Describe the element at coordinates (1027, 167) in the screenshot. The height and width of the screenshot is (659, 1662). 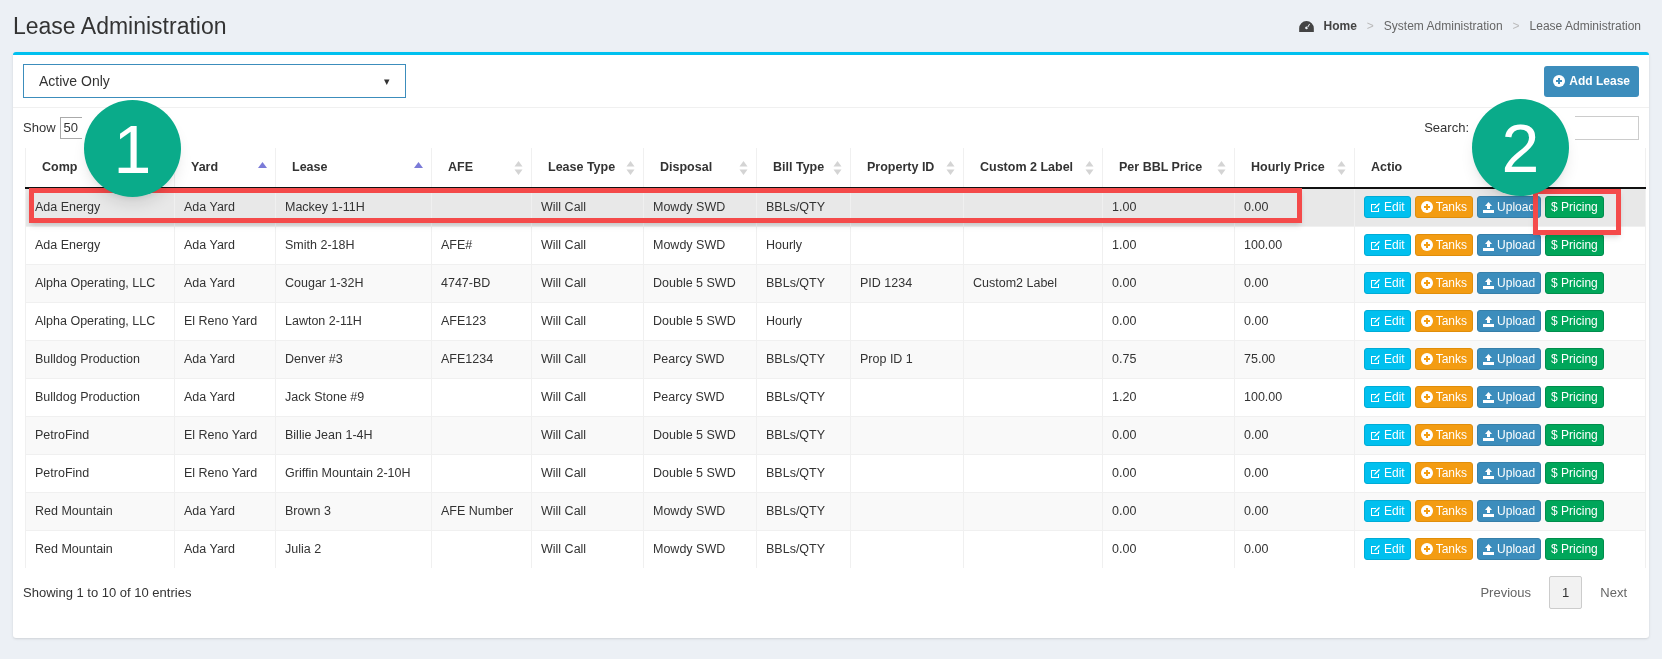
I see `column-header: Custom 2 Label` at that location.